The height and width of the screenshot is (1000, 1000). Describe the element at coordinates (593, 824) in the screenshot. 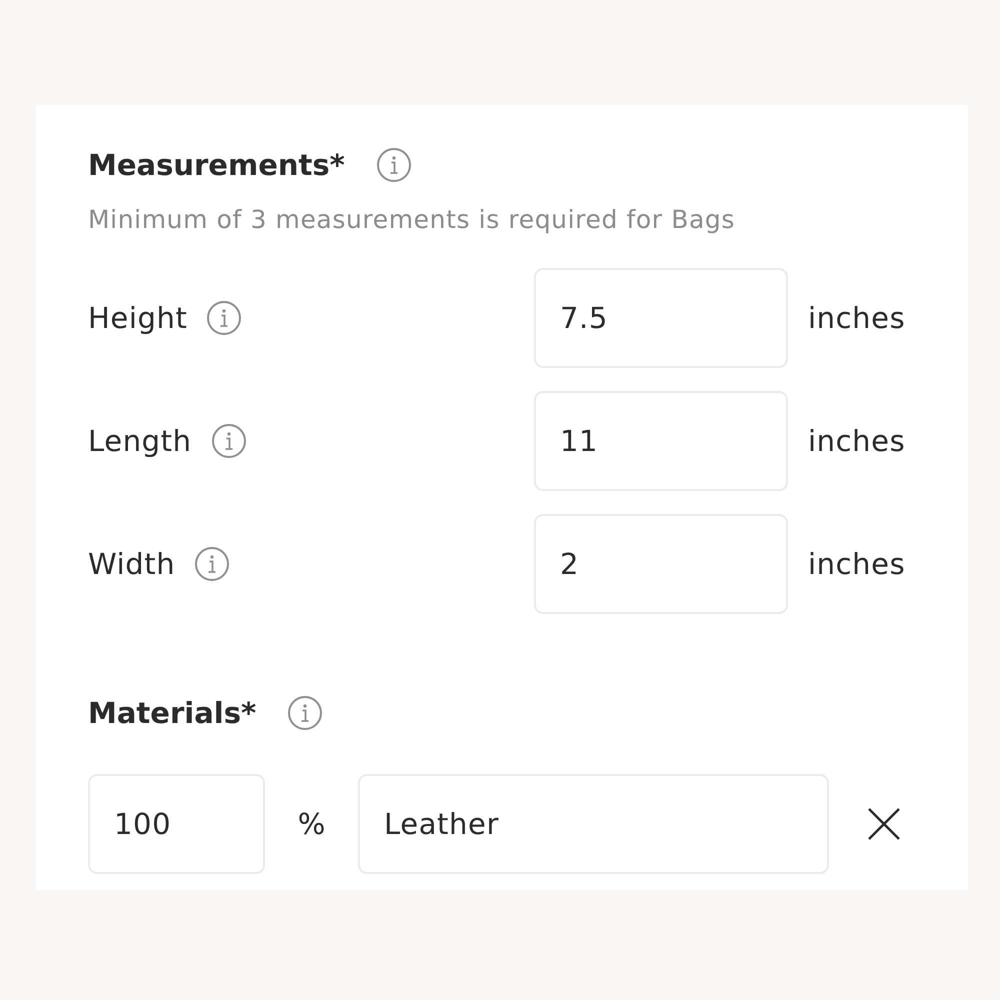

I see `material-field: Leather` at that location.